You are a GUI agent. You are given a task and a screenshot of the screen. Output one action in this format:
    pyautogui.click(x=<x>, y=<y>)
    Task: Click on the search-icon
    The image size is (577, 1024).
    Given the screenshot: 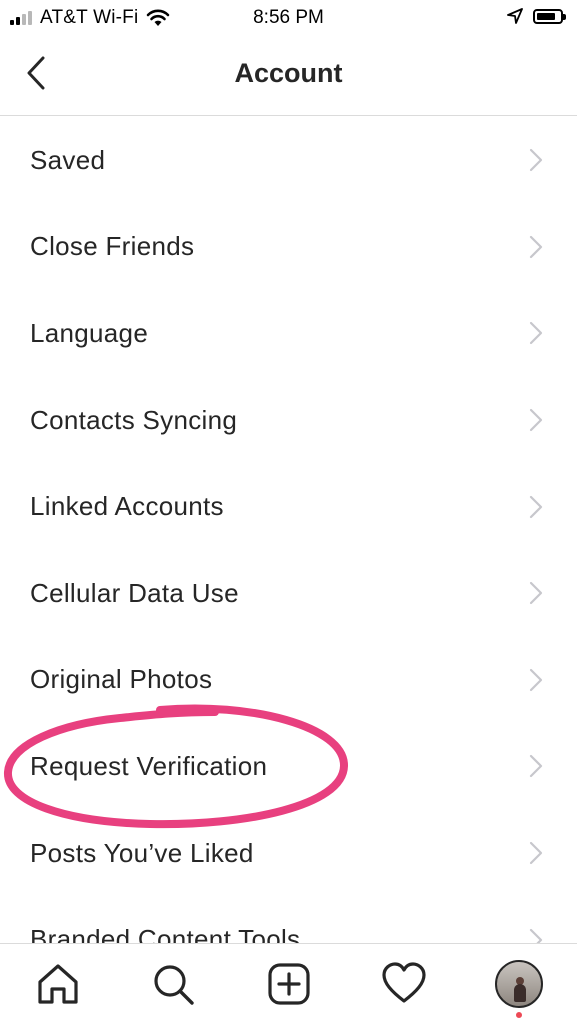 What is the action you would take?
    pyautogui.click(x=174, y=985)
    